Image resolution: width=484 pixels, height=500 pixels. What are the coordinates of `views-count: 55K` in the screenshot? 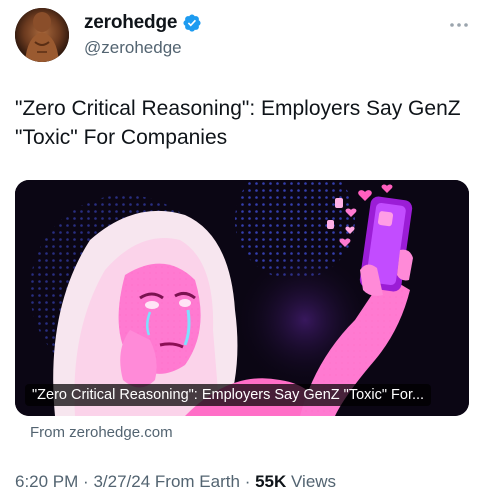 It's located at (271, 481).